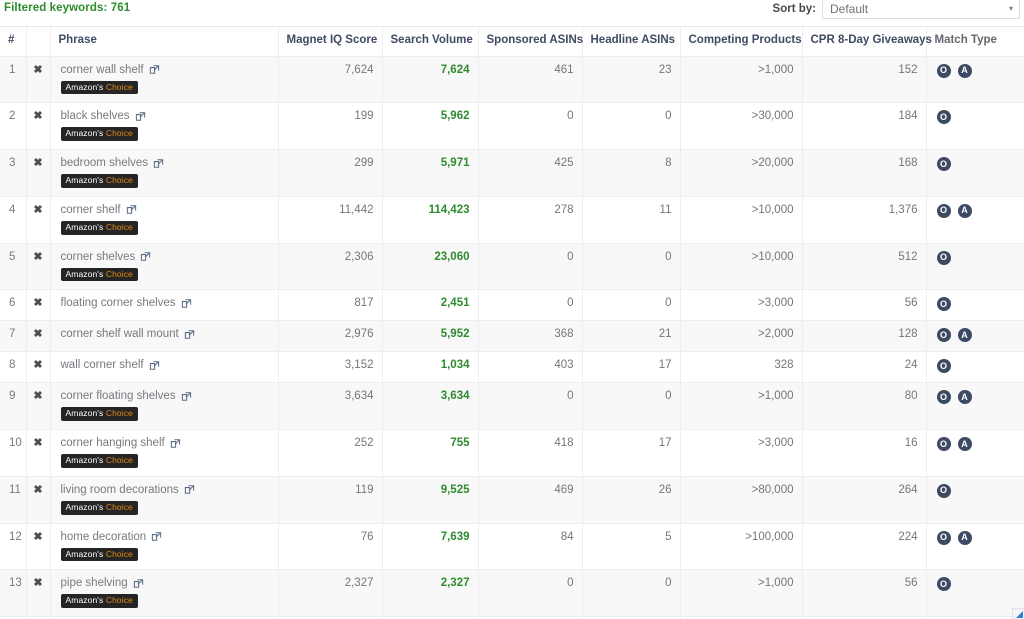 The width and height of the screenshot is (1024, 619). What do you see at coordinates (165, 443) in the screenshot?
I see `keyword-phrase-line: corner hanging shelf` at bounding box center [165, 443].